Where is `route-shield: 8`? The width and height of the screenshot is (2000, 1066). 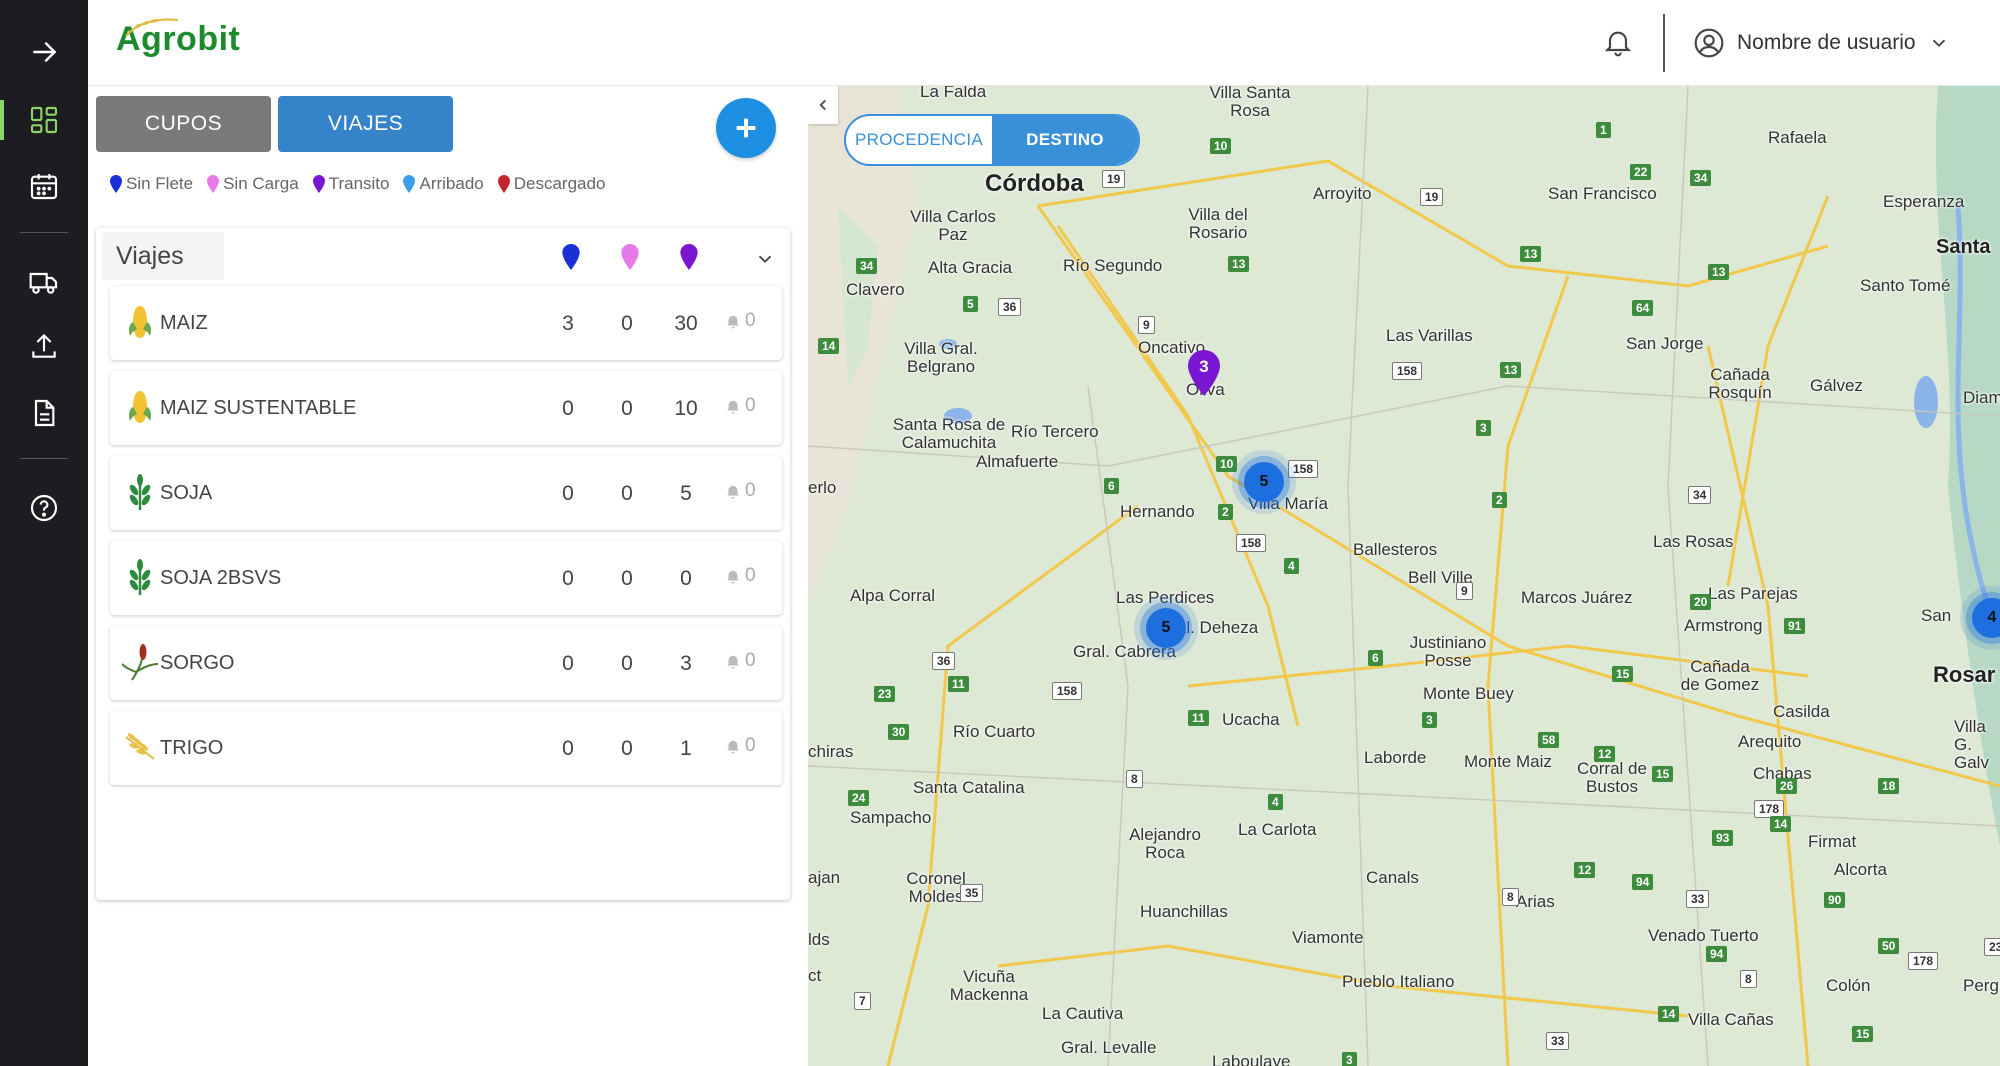
route-shield: 8 is located at coordinates (1510, 897).